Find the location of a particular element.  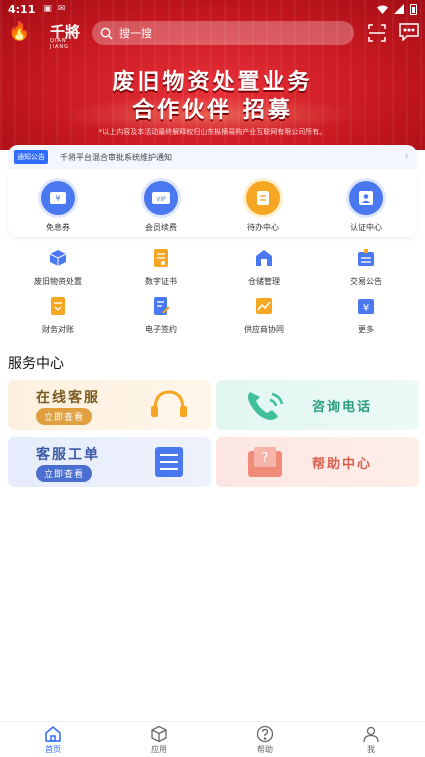

grid-item-label: 财务对账 is located at coordinates (58, 329).